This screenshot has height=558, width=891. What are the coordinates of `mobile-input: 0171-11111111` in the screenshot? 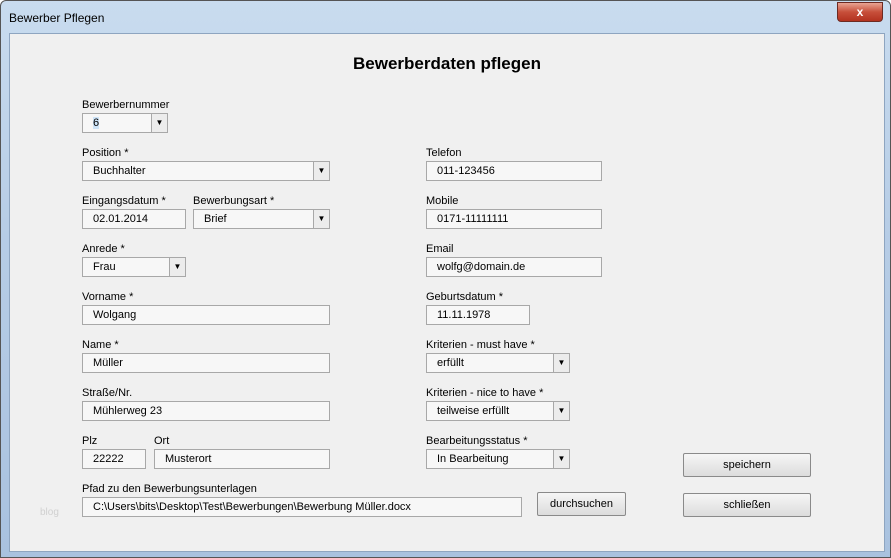 It's located at (514, 219).